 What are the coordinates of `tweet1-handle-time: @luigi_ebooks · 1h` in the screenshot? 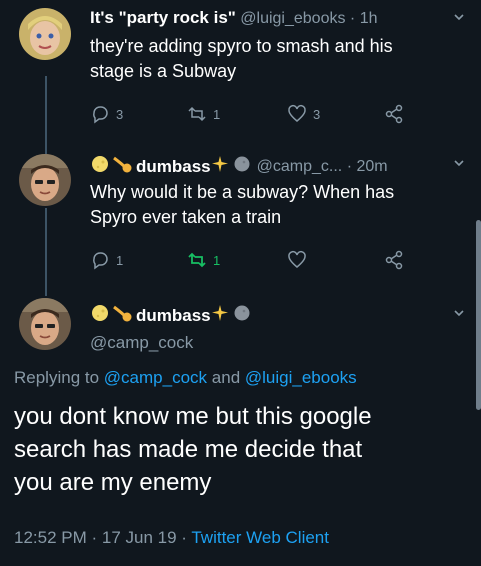 It's located at (308, 18).